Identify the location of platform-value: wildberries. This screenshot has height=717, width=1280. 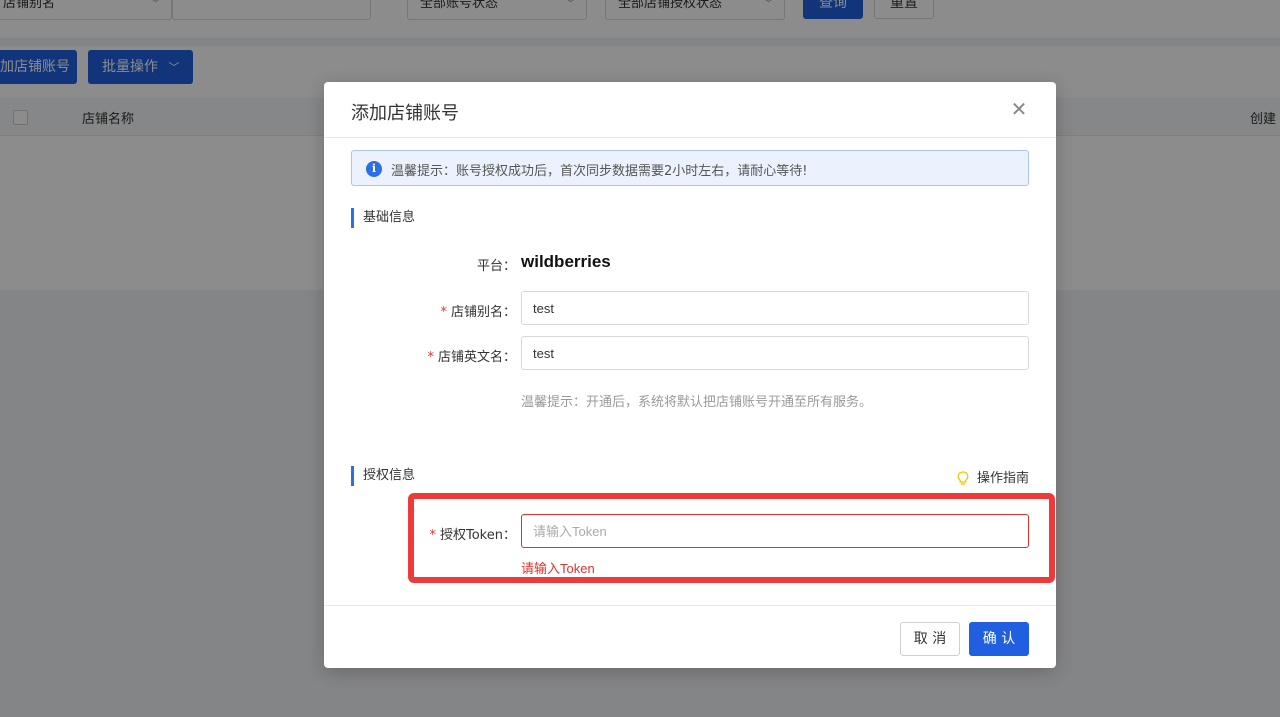
(566, 261).